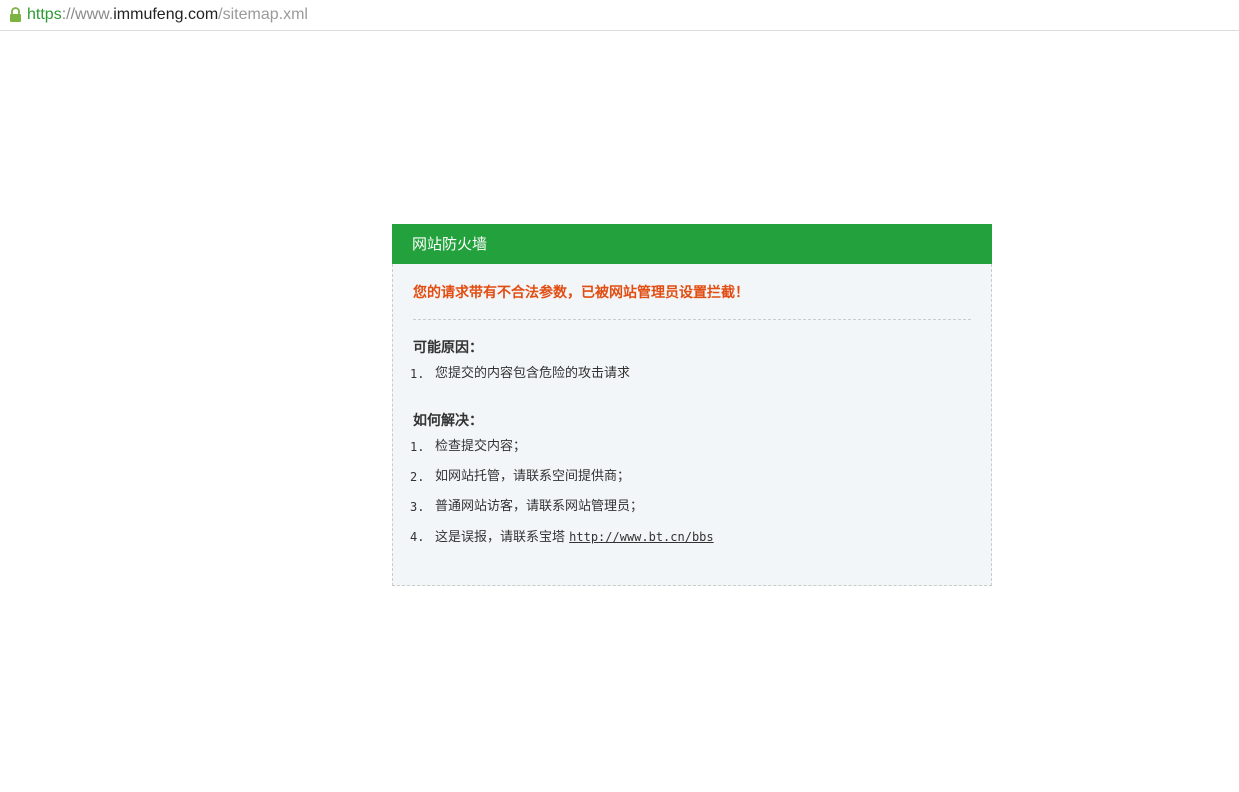  Describe the element at coordinates (692, 292) in the screenshot. I see `blocked-alert: 您的请求带有不合法参数，已被网站管理员设置拦截！` at that location.